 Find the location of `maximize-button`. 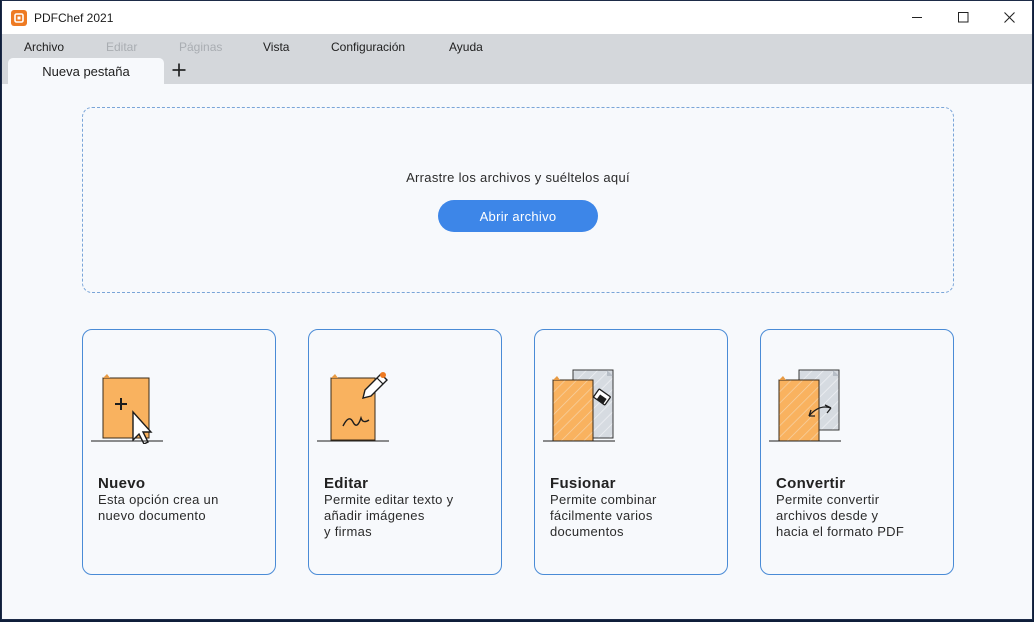

maximize-button is located at coordinates (963, 17).